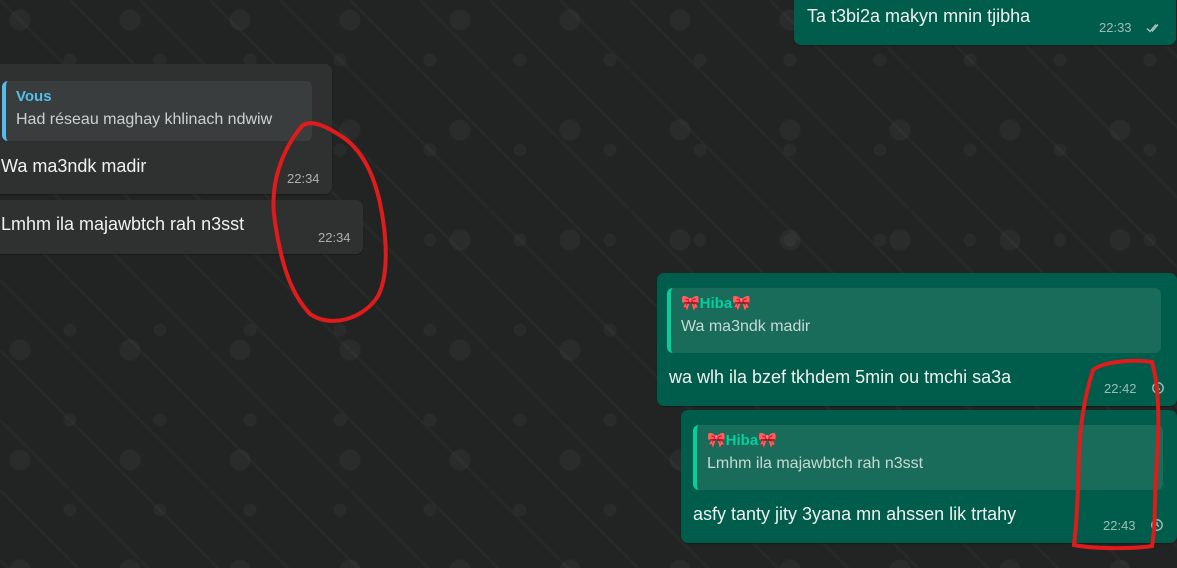  I want to click on quoted-text: Wa ma3ndk madir, so click(746, 326).